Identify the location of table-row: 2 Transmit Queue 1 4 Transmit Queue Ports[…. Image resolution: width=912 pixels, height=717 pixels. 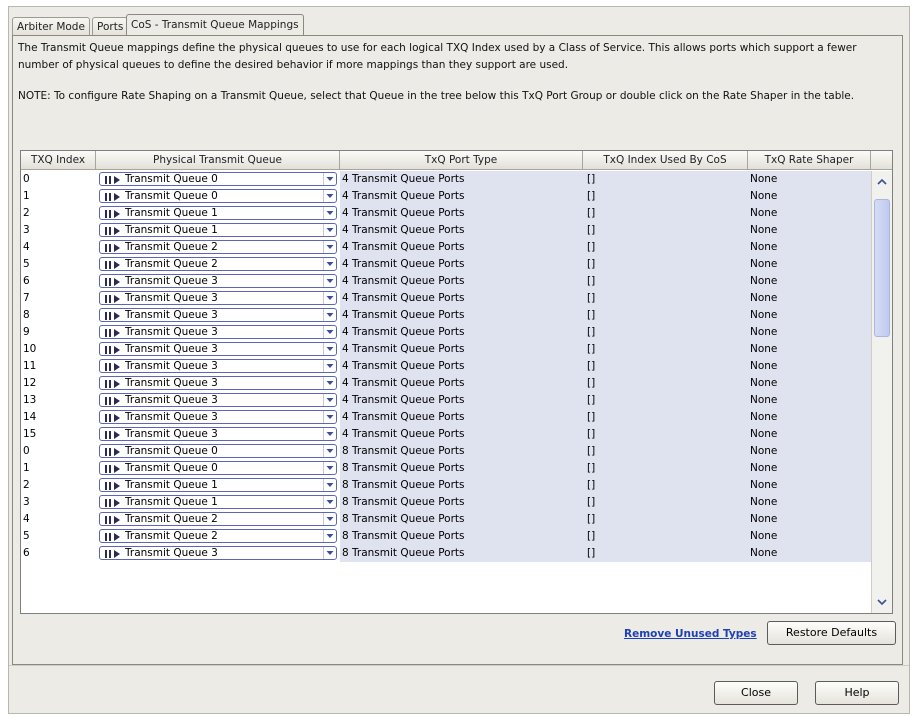
(446, 213).